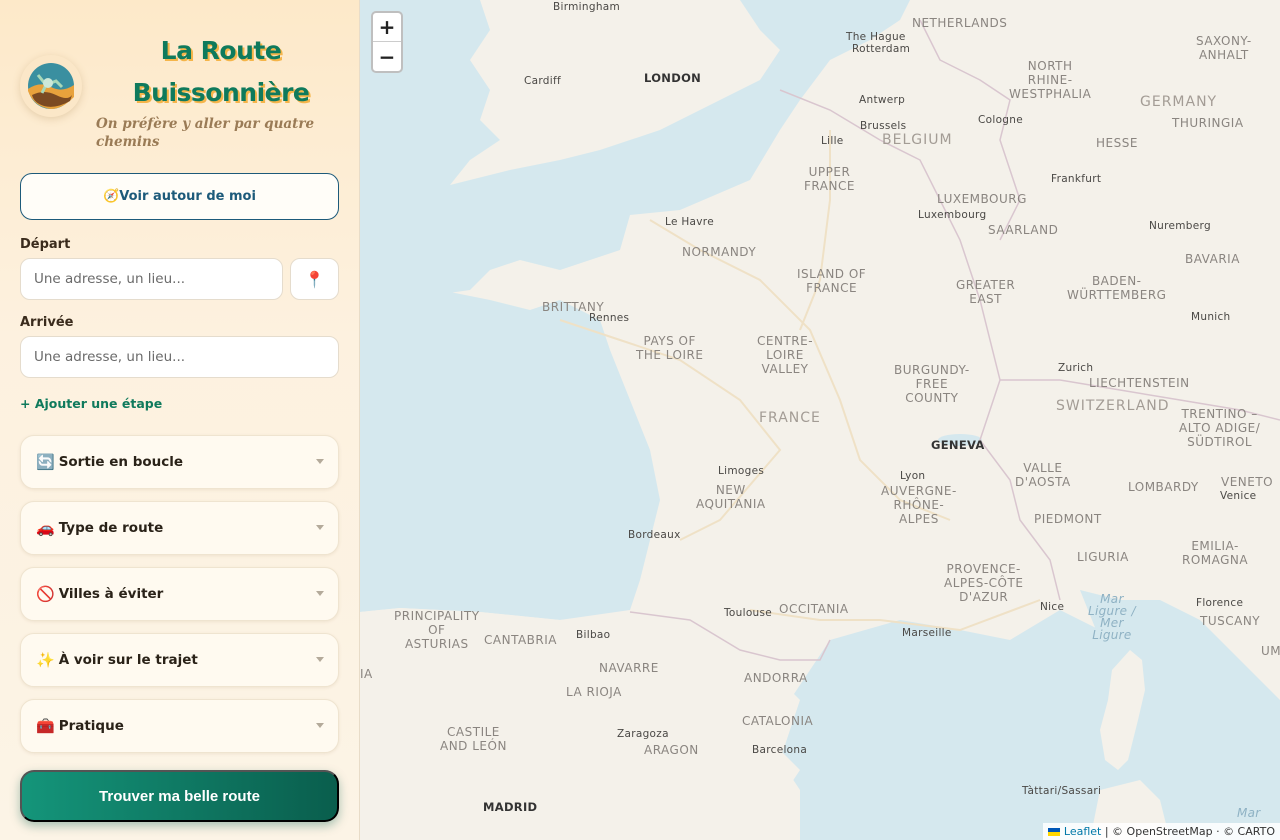  I want to click on map-label: HESSE, so click(1117, 143).